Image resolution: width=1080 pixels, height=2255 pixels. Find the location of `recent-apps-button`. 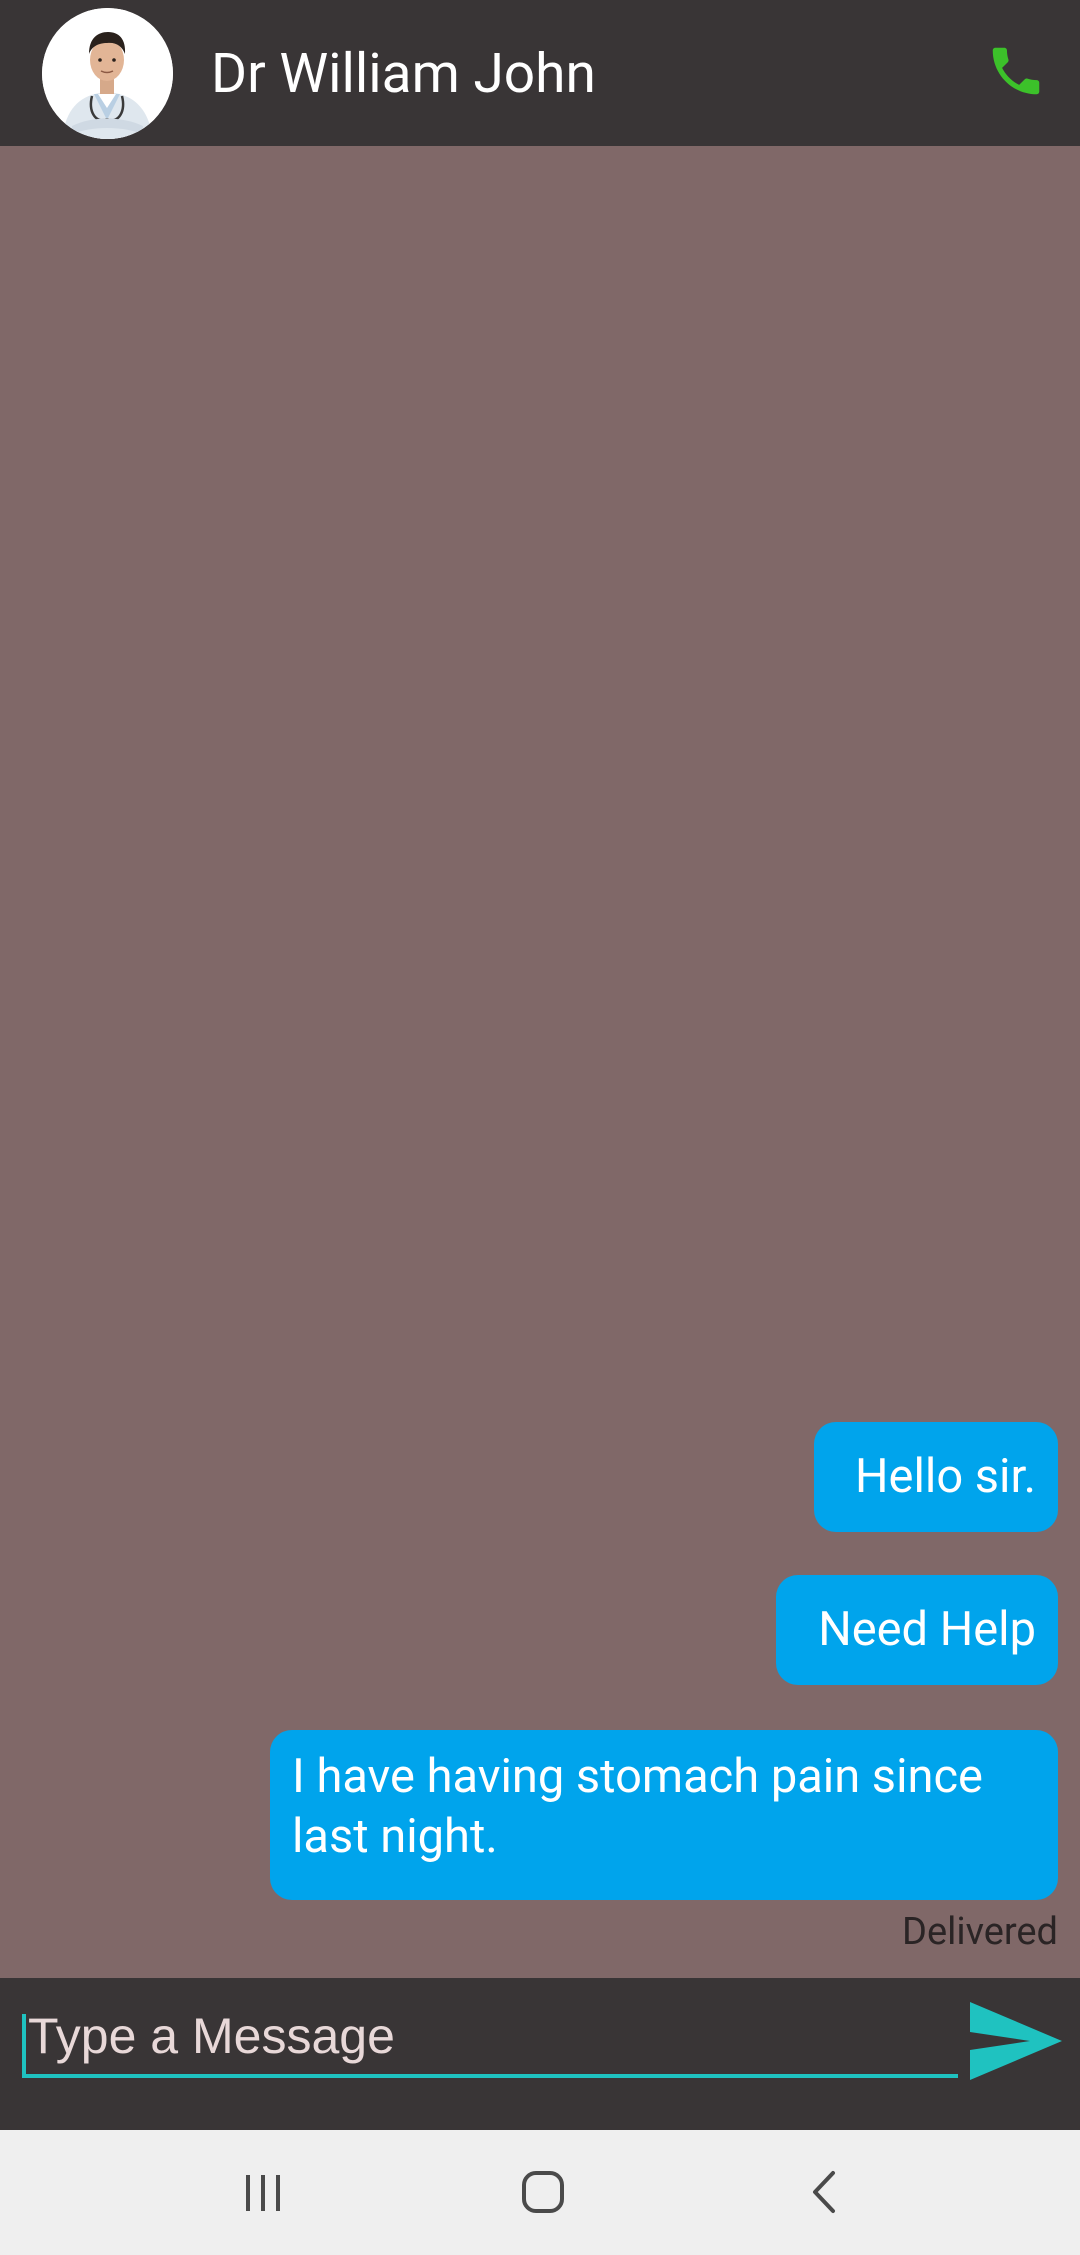

recent-apps-button is located at coordinates (263, 2192).